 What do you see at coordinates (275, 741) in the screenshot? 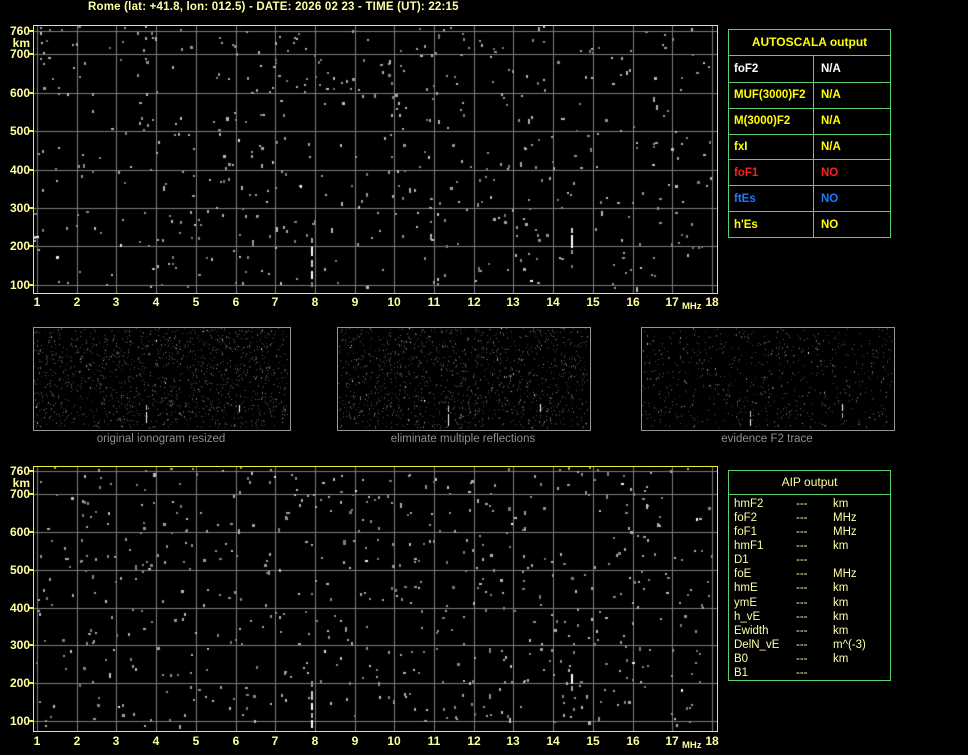
I see `x-tick-label: 7` at bounding box center [275, 741].